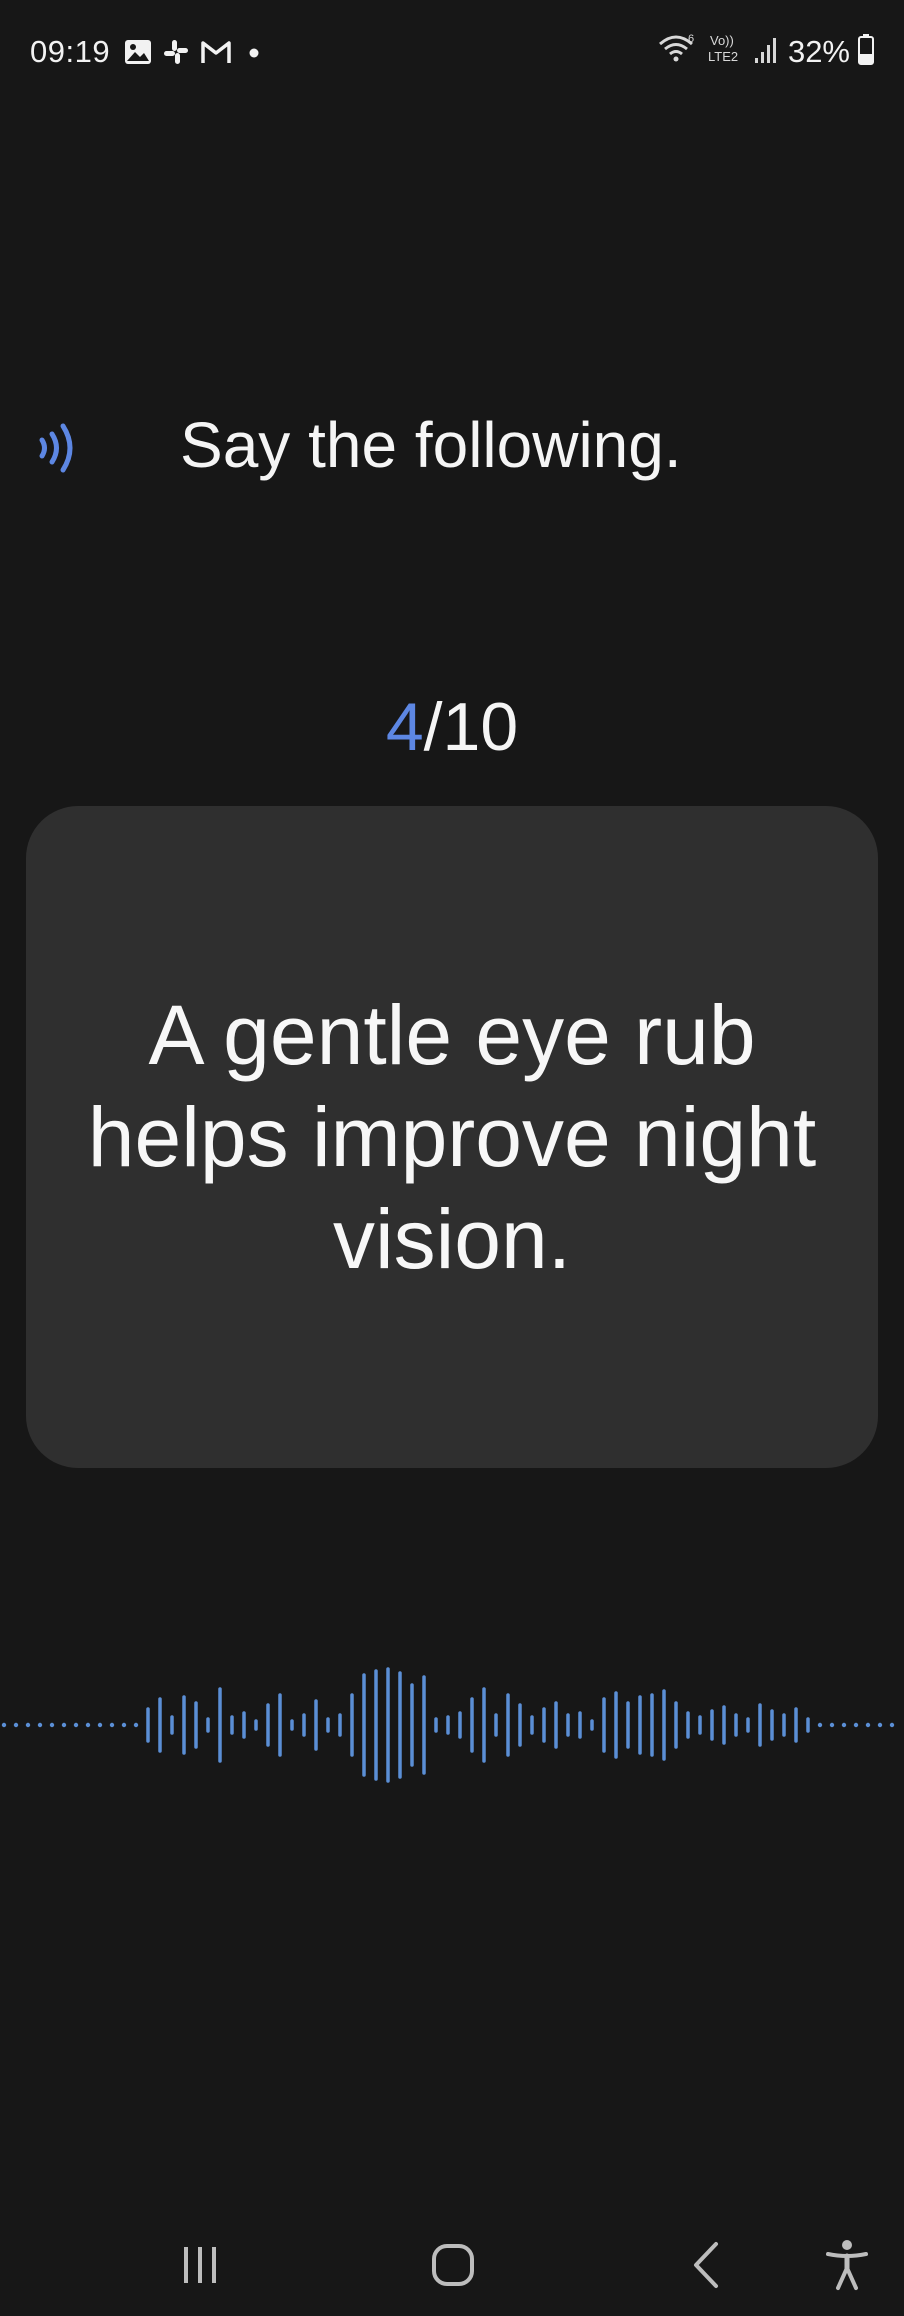 This screenshot has height=2316, width=904. Describe the element at coordinates (722, 40) in the screenshot. I see `volte-label-top: Vo))` at that location.